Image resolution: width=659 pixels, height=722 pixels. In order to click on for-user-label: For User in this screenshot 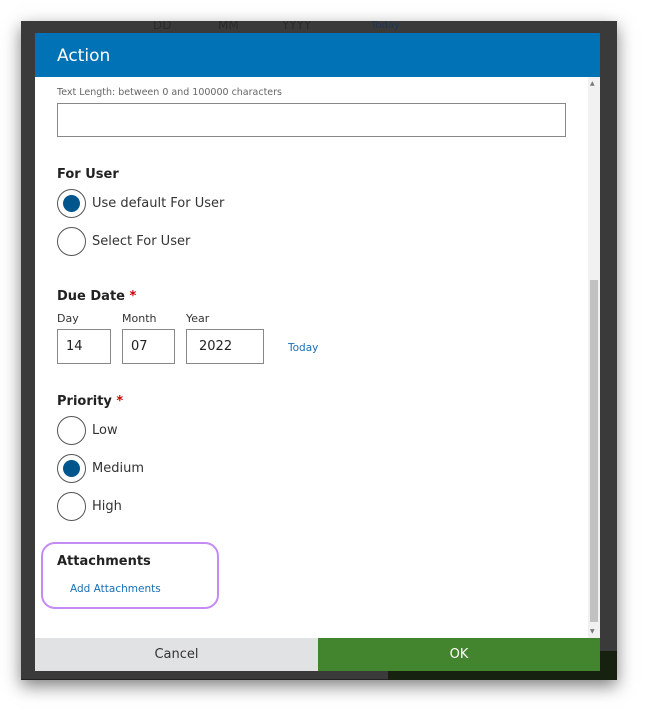, I will do `click(88, 174)`.